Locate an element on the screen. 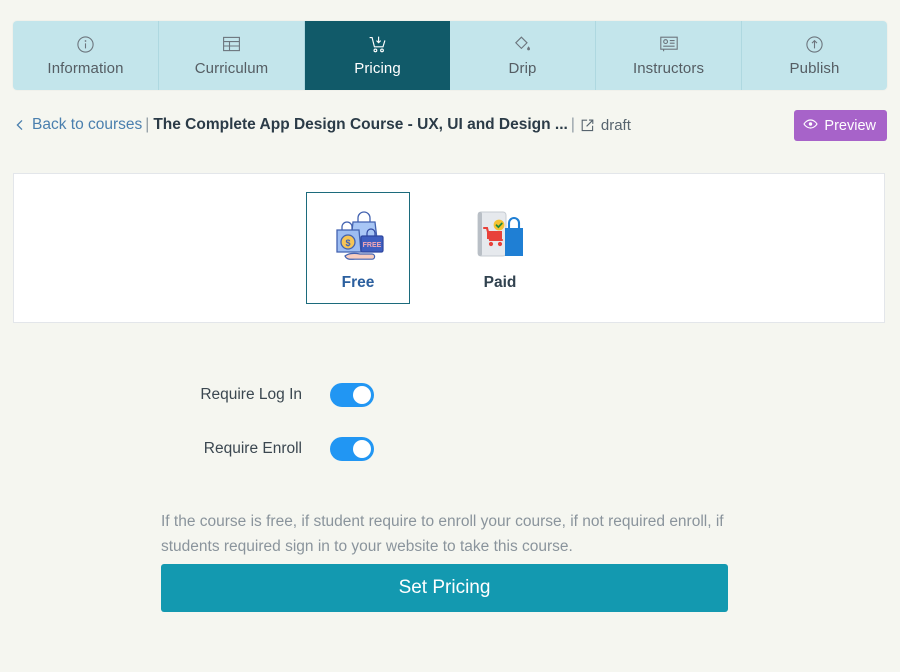 This screenshot has height=672, width=900. edit-pencil-square-icon is located at coordinates (587, 125).